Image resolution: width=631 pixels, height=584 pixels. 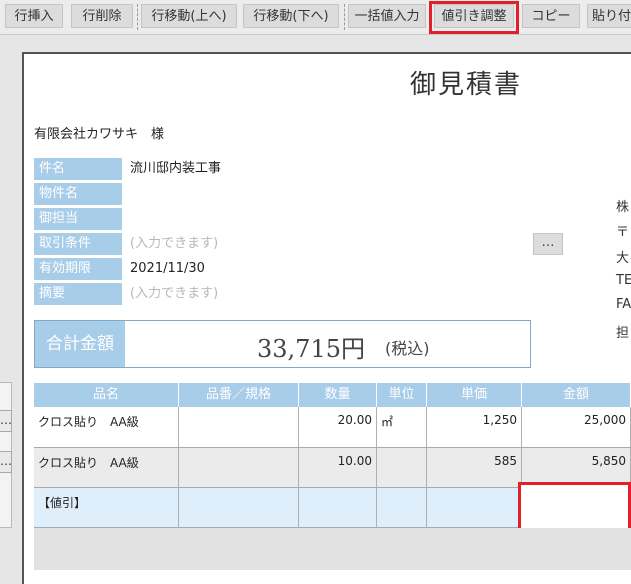 What do you see at coordinates (407, 348) in the screenshot?
I see `total-tax-note: (税込)` at bounding box center [407, 348].